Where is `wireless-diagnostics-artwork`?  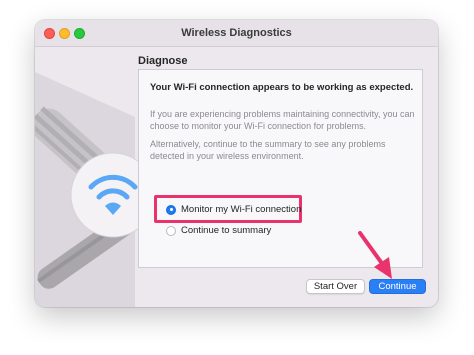
wireless-diagnostics-artwork is located at coordinates (87, 189).